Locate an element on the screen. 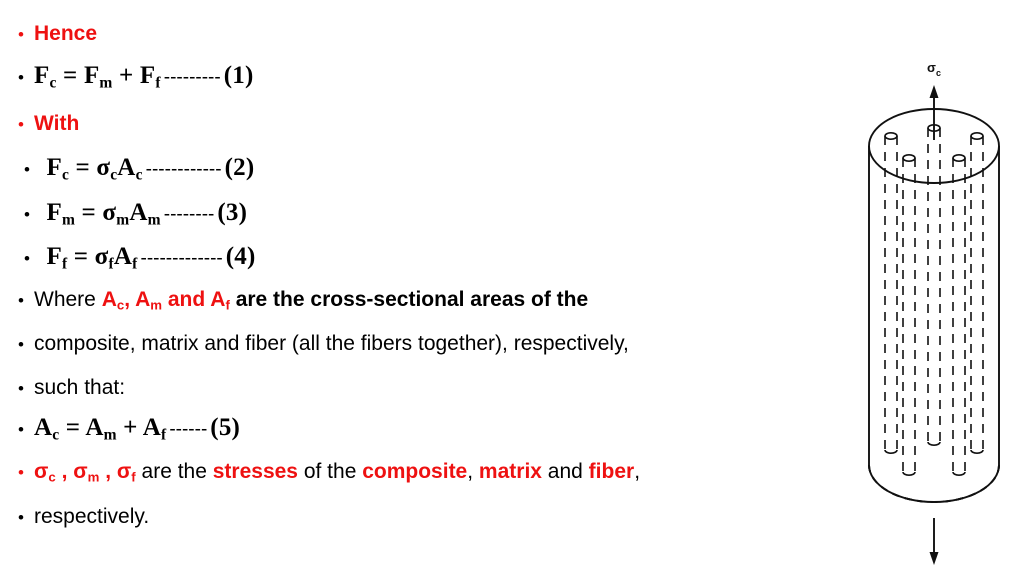  top-stress-label: σc is located at coordinates (934, 69).